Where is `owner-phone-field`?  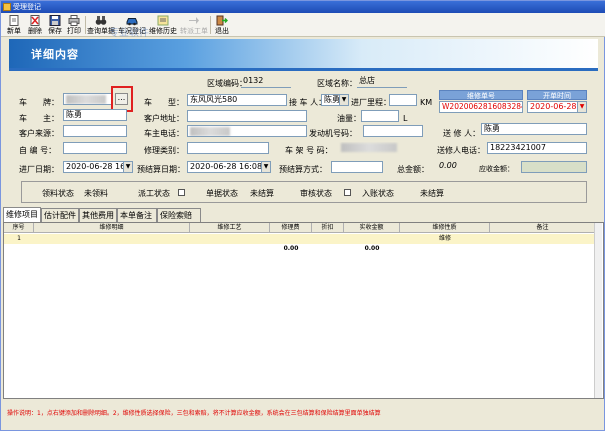
owner-phone-field is located at coordinates (247, 131).